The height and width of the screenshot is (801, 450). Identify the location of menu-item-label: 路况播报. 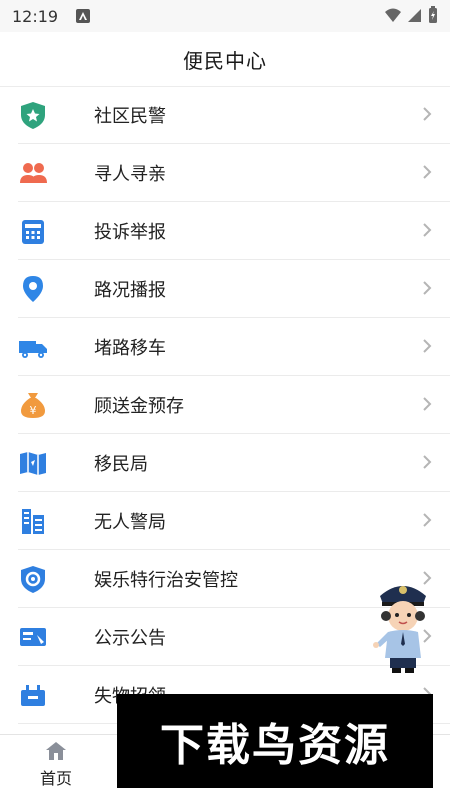
(130, 290).